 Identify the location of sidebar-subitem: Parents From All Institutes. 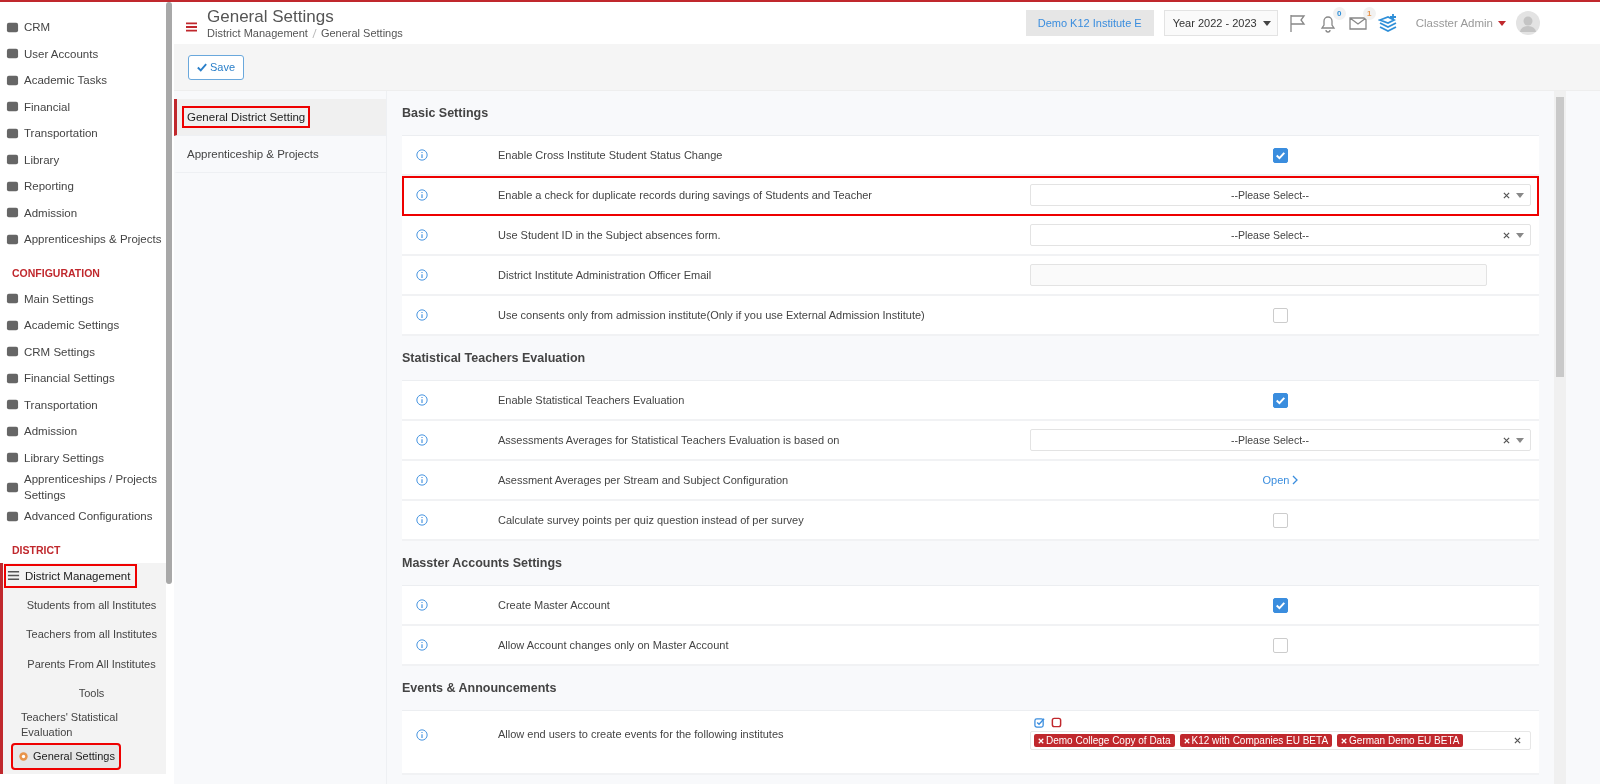
(84, 664).